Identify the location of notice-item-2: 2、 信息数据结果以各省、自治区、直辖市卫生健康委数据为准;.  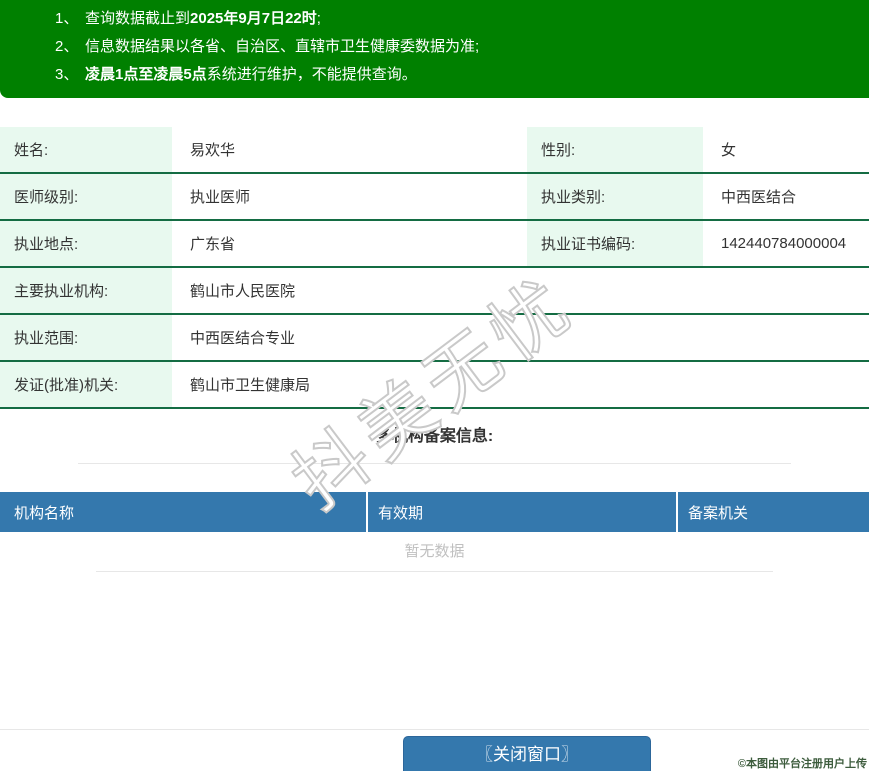
(434, 47).